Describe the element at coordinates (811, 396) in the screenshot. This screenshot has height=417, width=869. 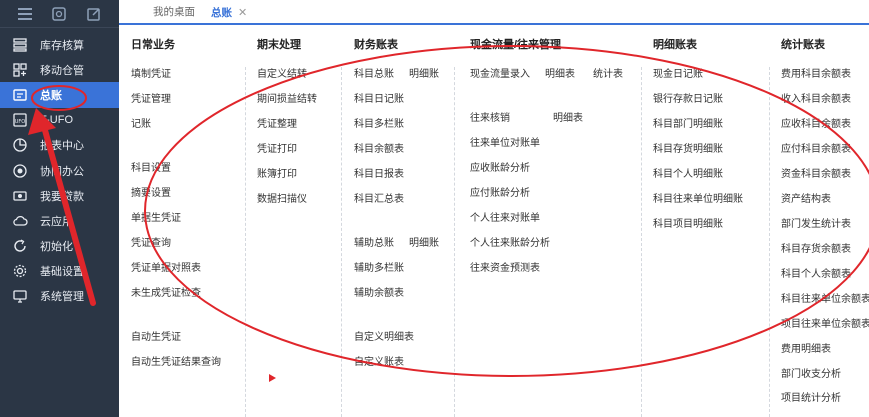
I see `link-project-stats-analysis: 项目统计分析` at that location.